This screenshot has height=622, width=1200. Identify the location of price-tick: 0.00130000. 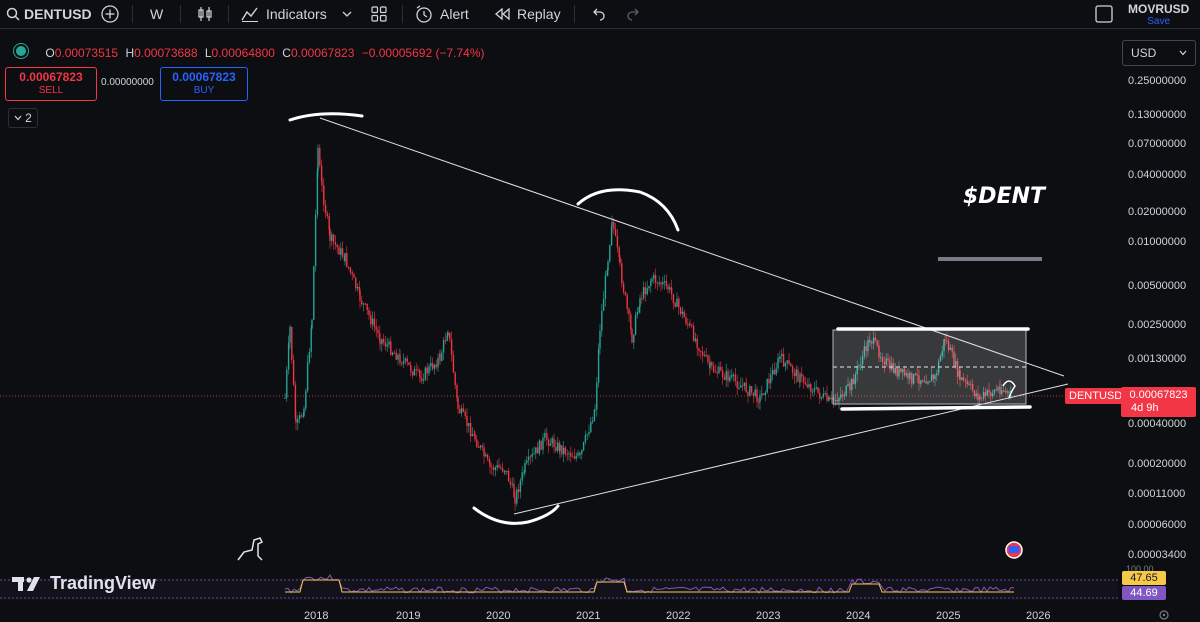
(1157, 359).